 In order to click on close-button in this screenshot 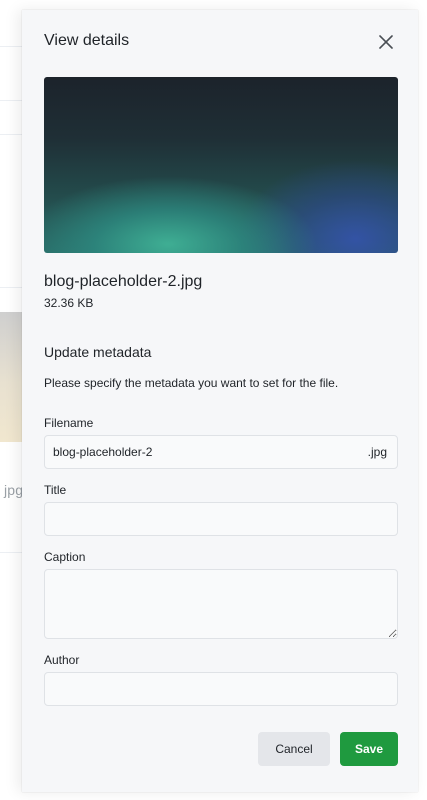, I will do `click(386, 42)`.